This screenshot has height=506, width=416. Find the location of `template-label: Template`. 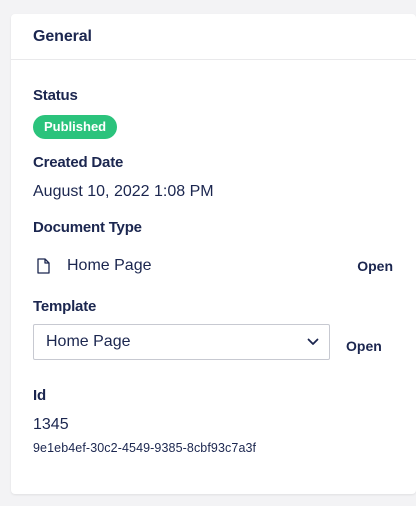

template-label: Template is located at coordinates (65, 306).